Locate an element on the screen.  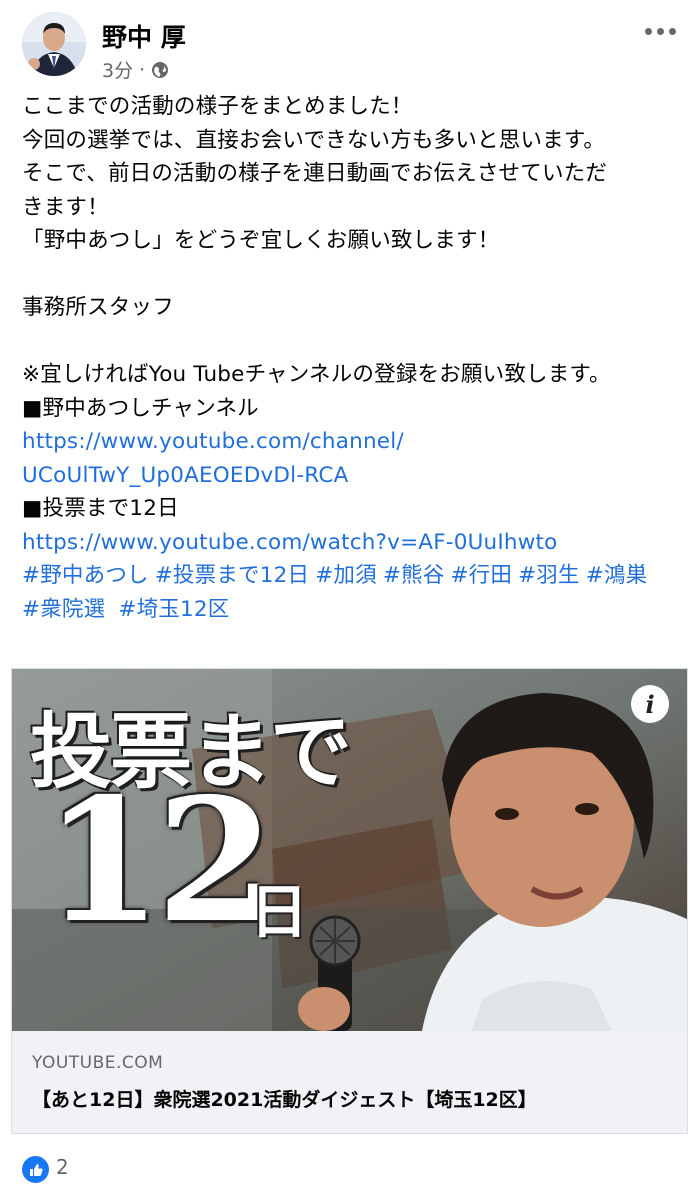
avatar-photo is located at coordinates (54, 44).